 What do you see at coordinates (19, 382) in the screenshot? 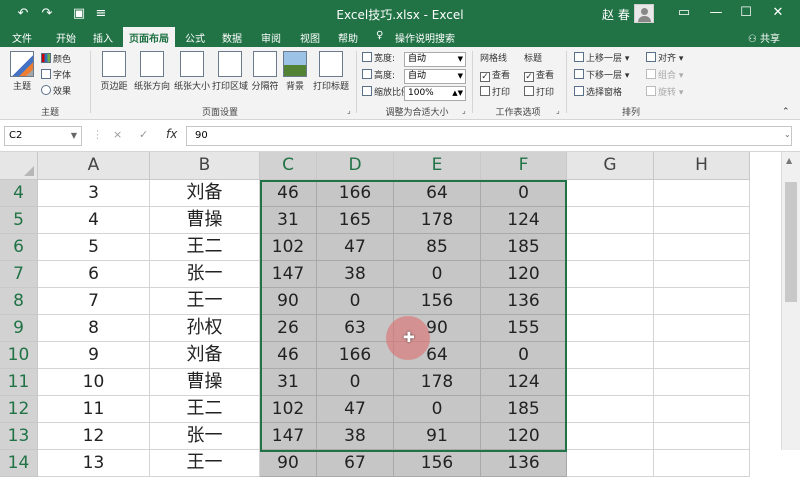
I see `row-header-11: 11` at bounding box center [19, 382].